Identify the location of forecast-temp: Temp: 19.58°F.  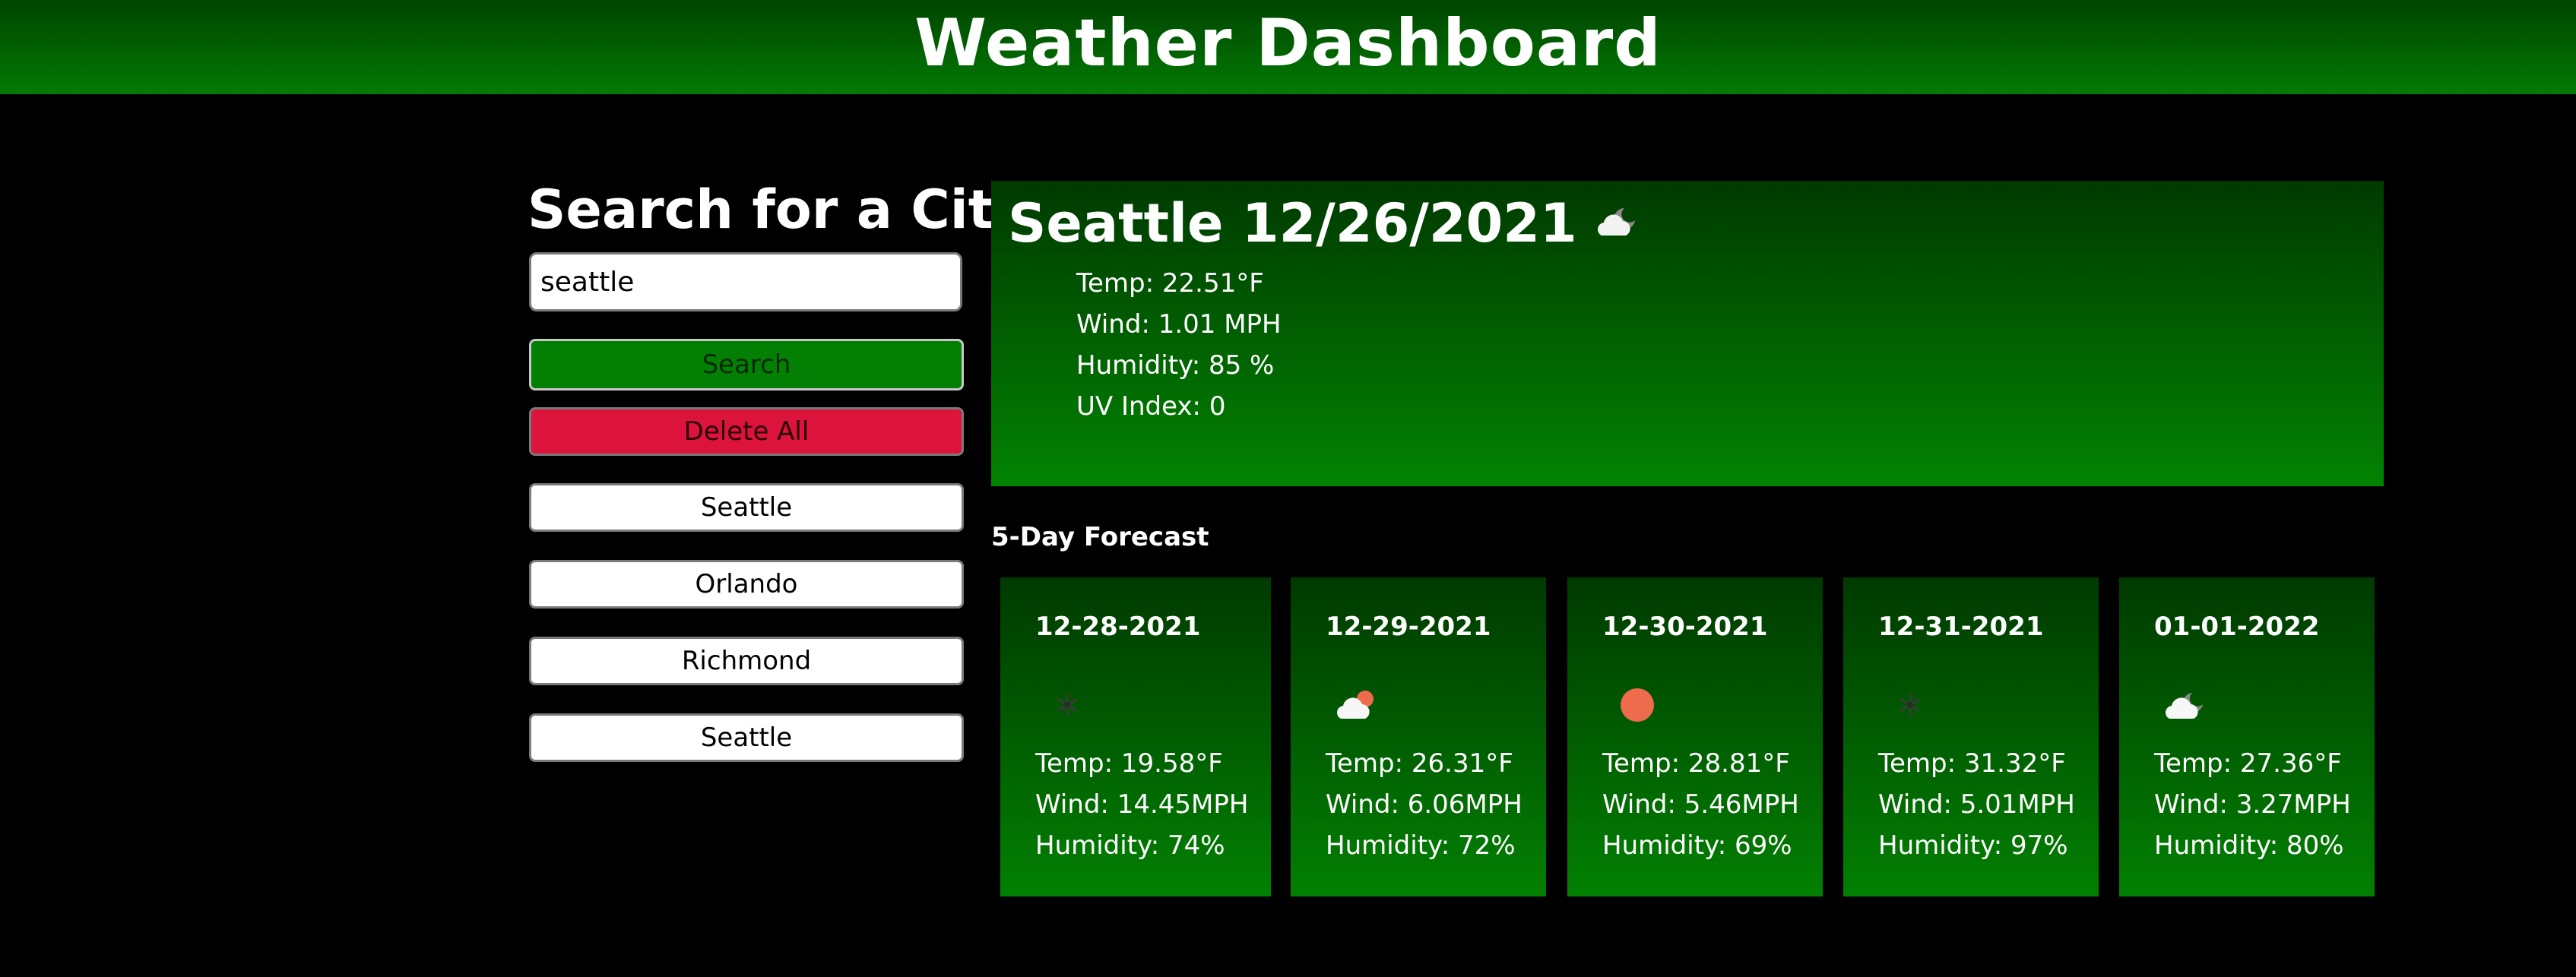
(1129, 764).